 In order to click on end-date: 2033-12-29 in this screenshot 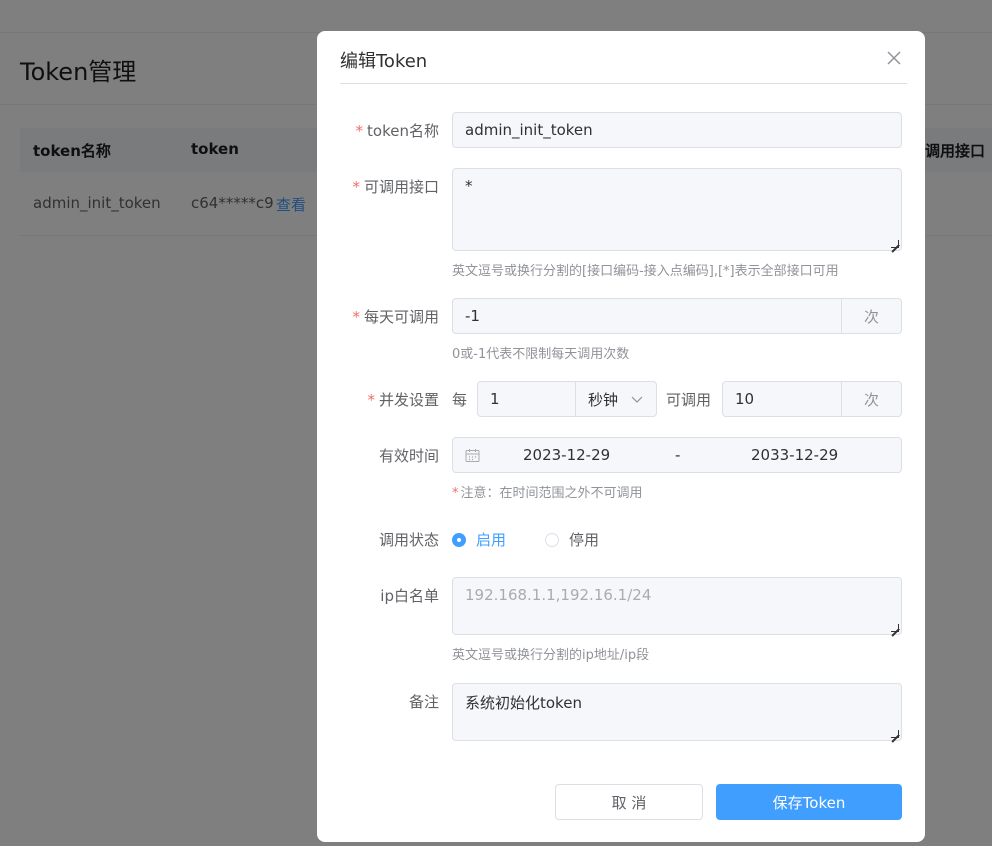, I will do `click(794, 455)`.